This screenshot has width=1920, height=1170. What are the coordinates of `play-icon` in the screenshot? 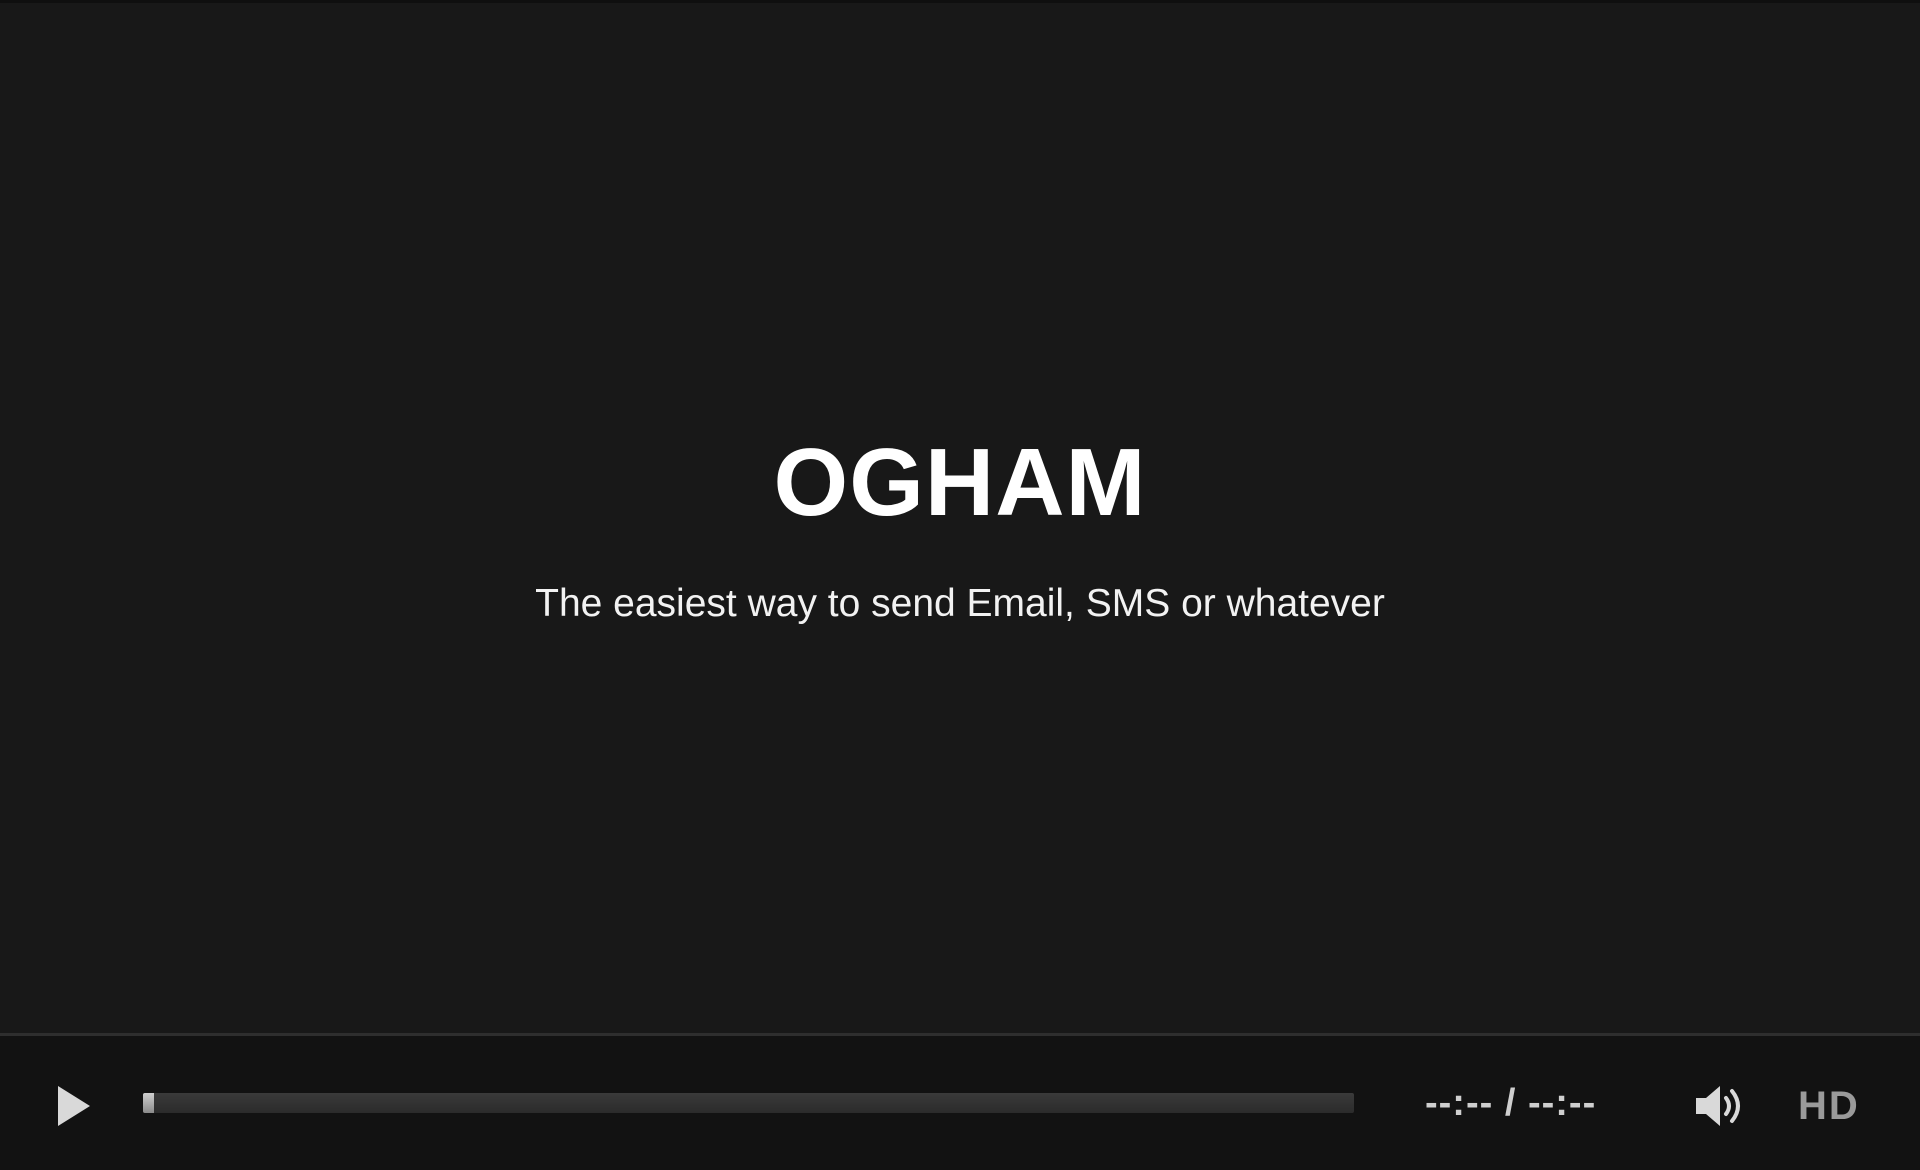 It's located at (74, 1106).